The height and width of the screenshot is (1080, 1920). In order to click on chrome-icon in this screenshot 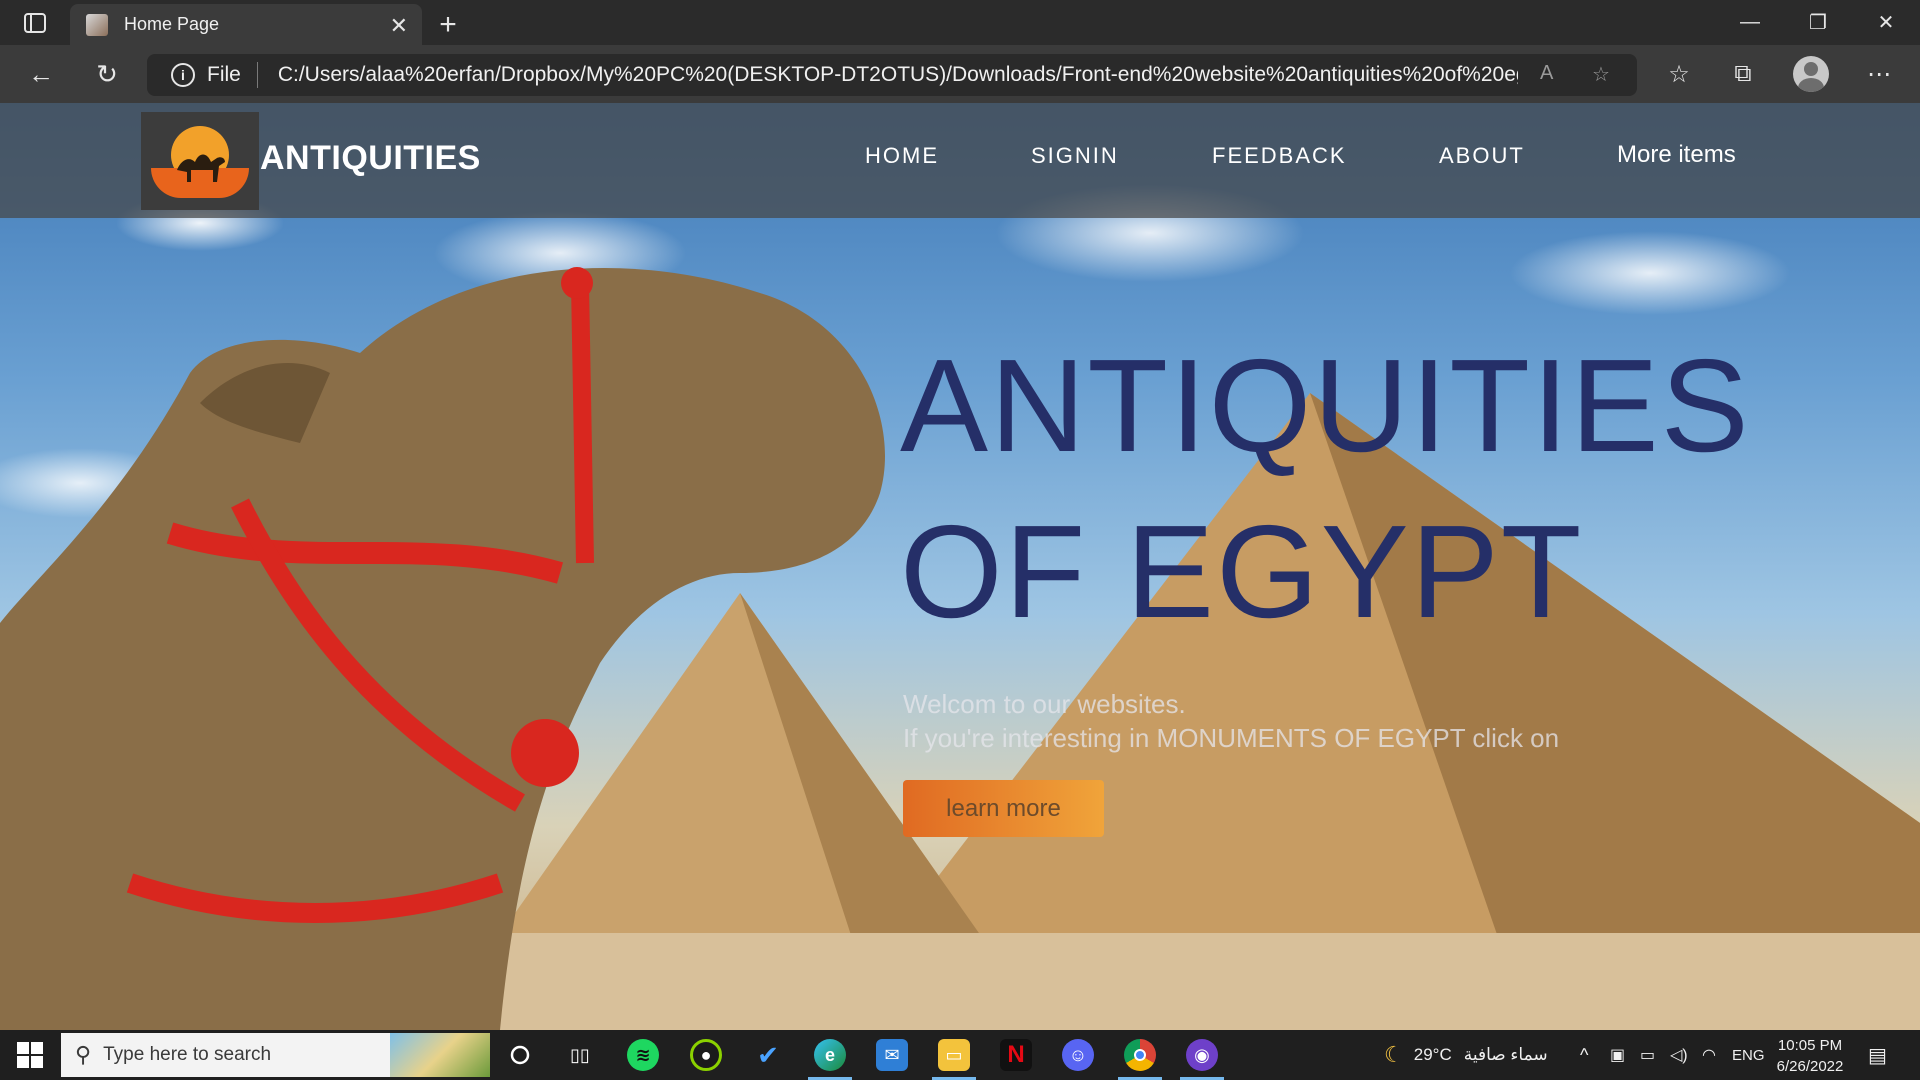, I will do `click(1140, 1055)`.